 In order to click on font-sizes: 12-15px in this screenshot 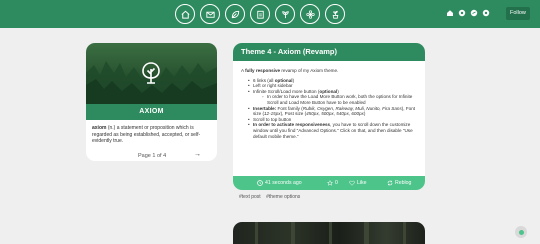, I will do `click(272, 114)`.